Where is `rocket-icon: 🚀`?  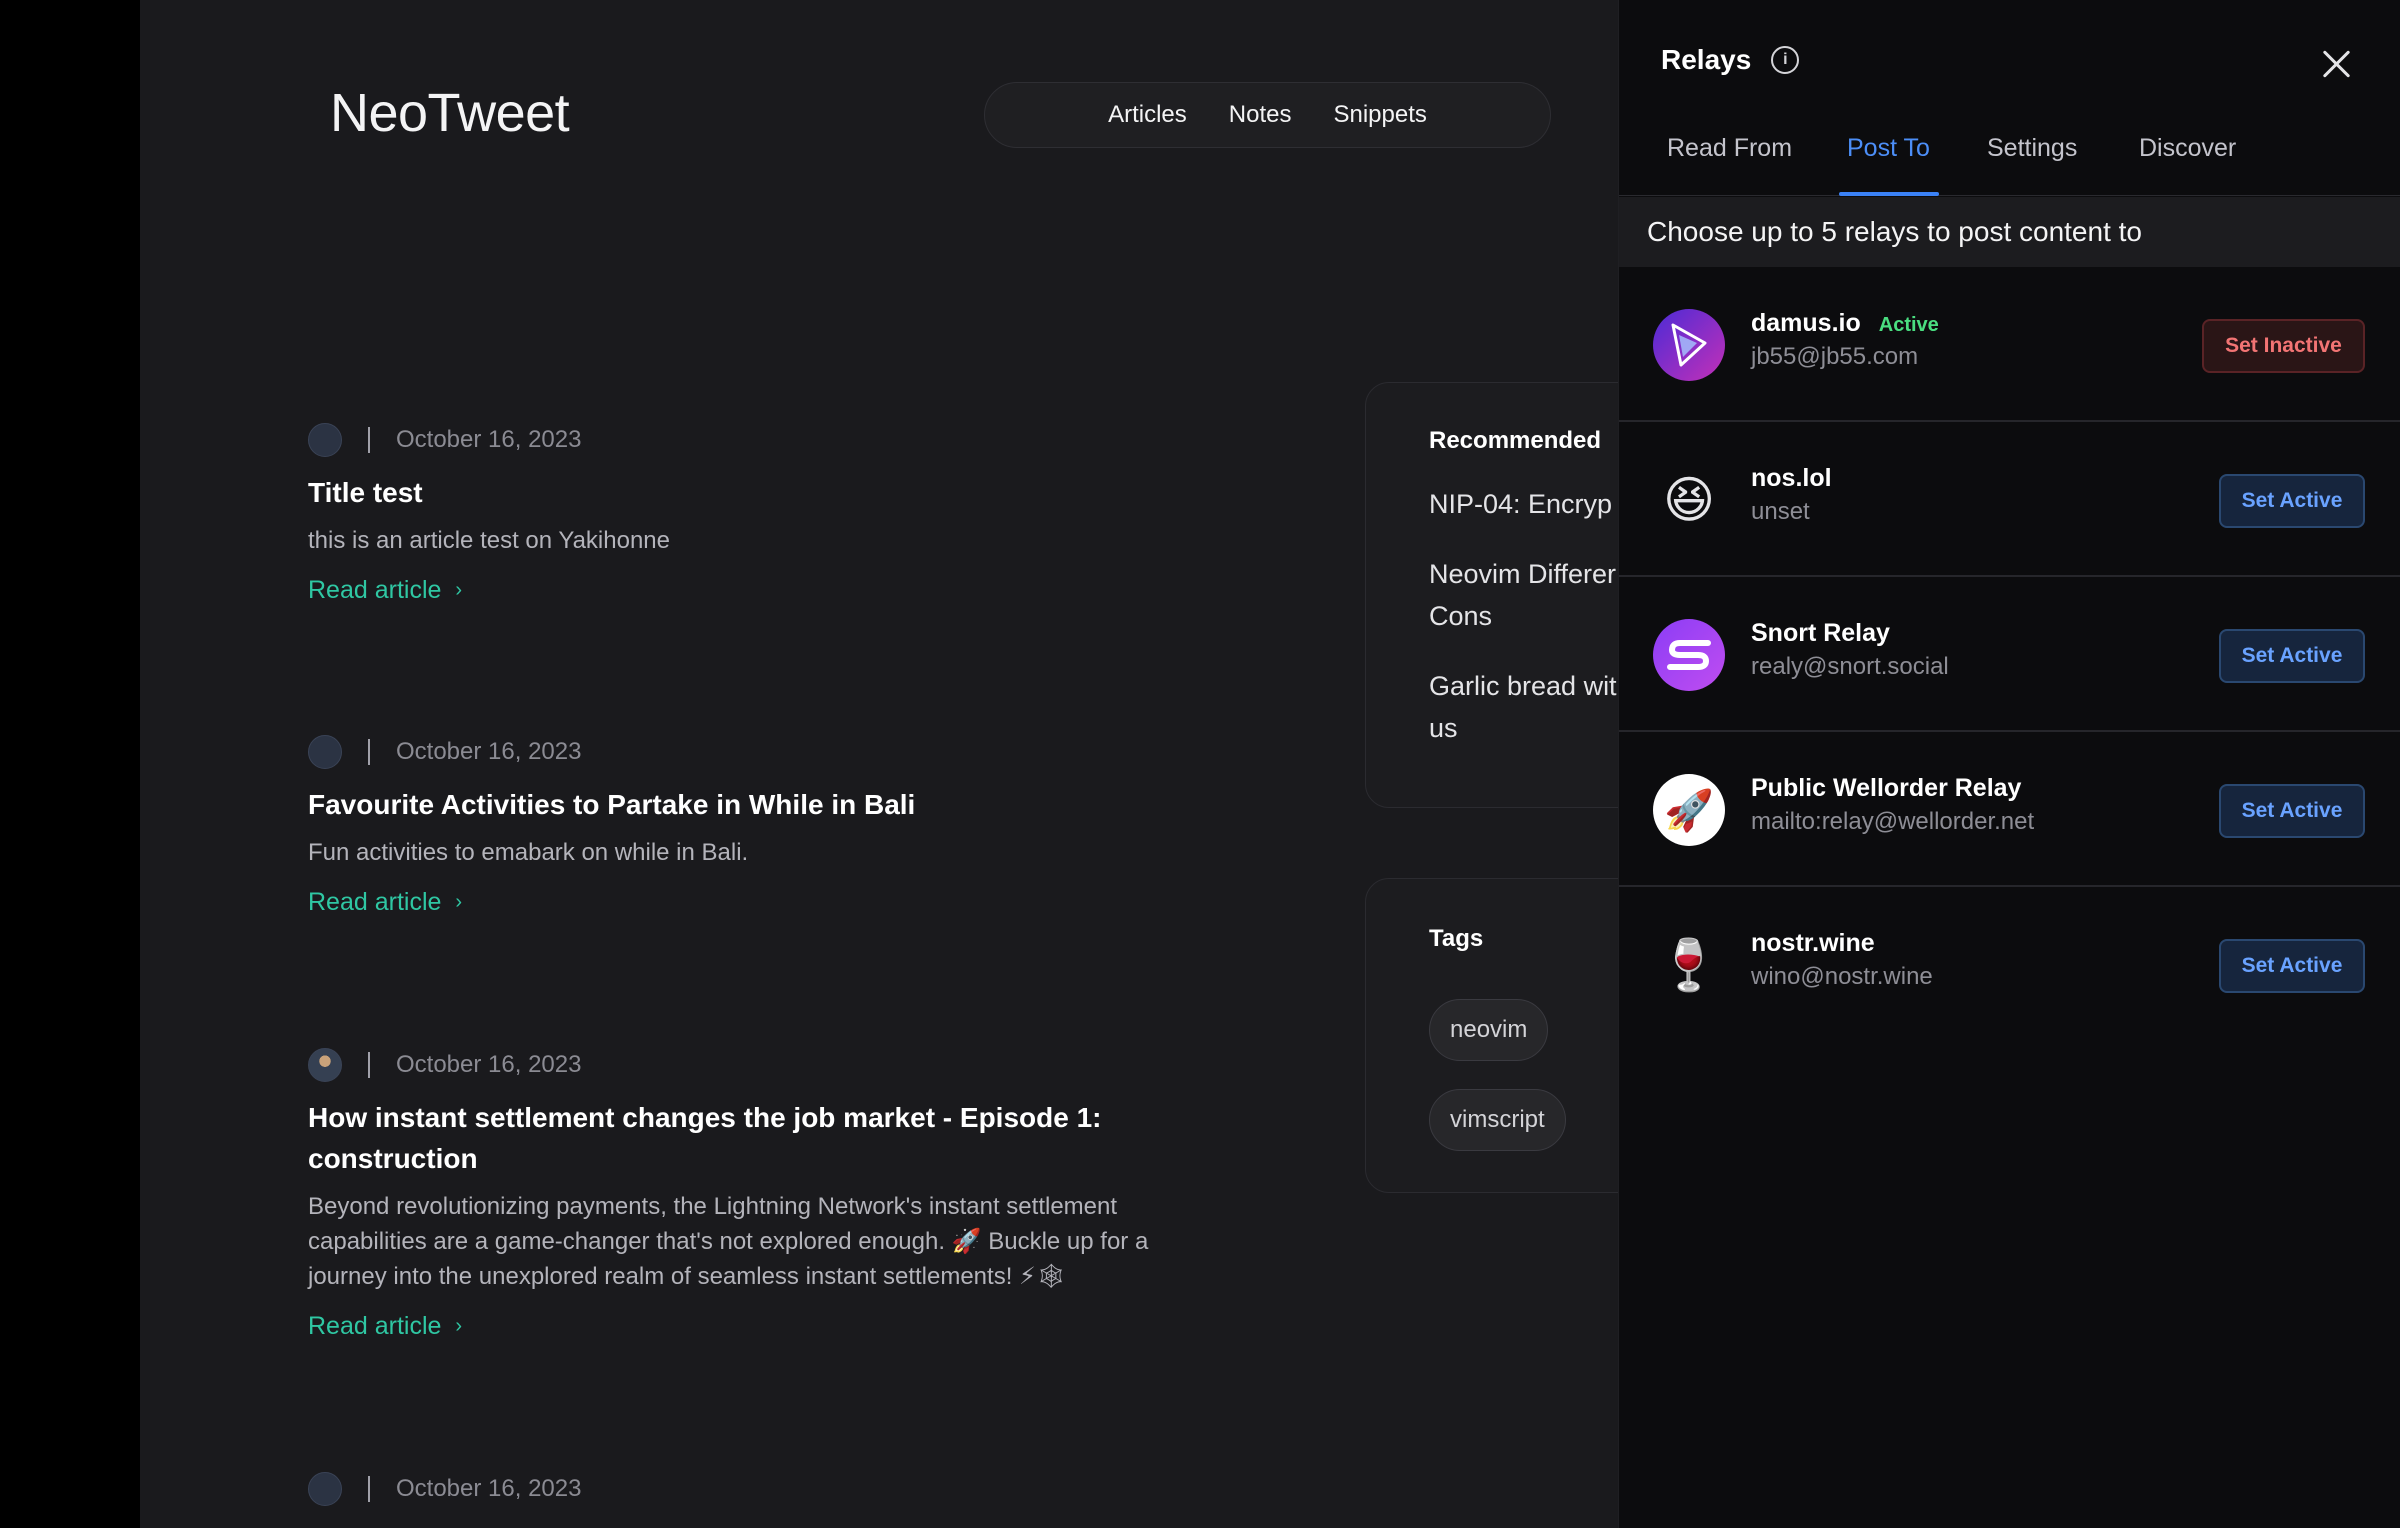 rocket-icon: 🚀 is located at coordinates (1689, 810).